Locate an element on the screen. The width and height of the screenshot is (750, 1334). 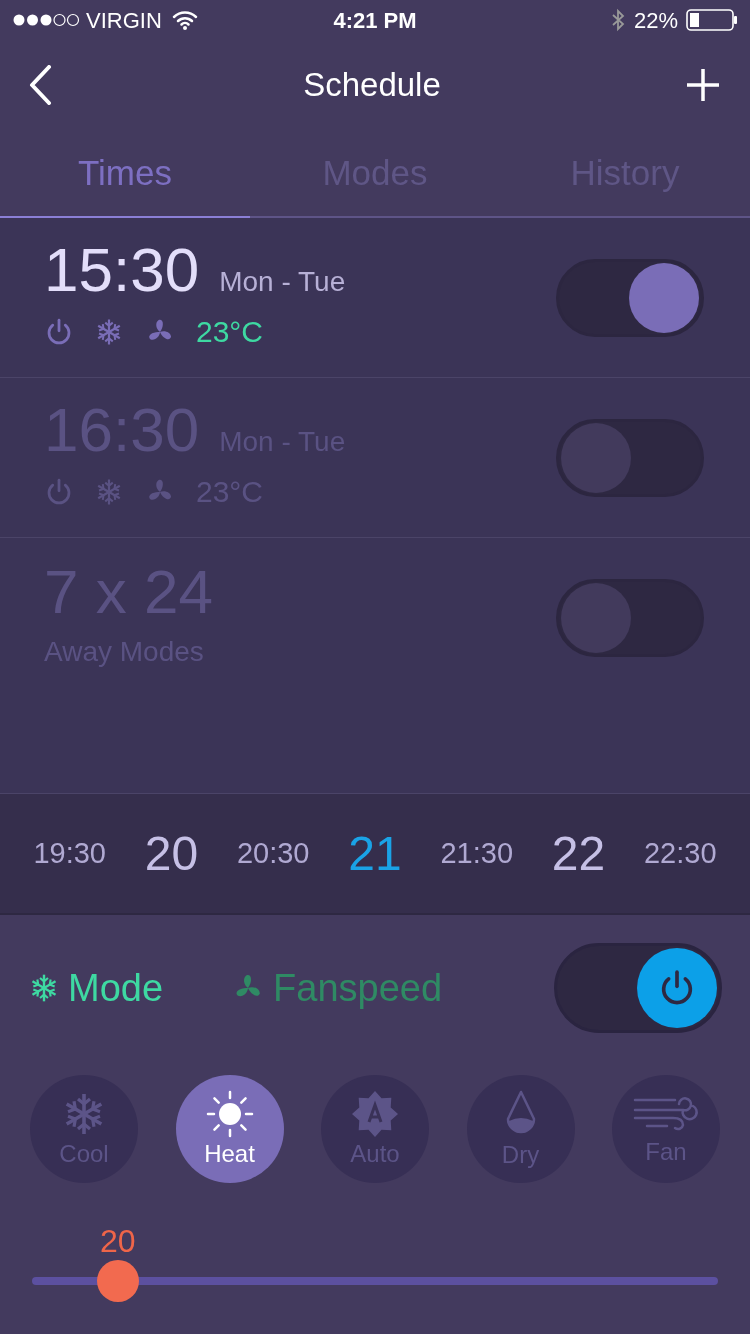
clock-time: 4:21 PM is located at coordinates (375, 20).